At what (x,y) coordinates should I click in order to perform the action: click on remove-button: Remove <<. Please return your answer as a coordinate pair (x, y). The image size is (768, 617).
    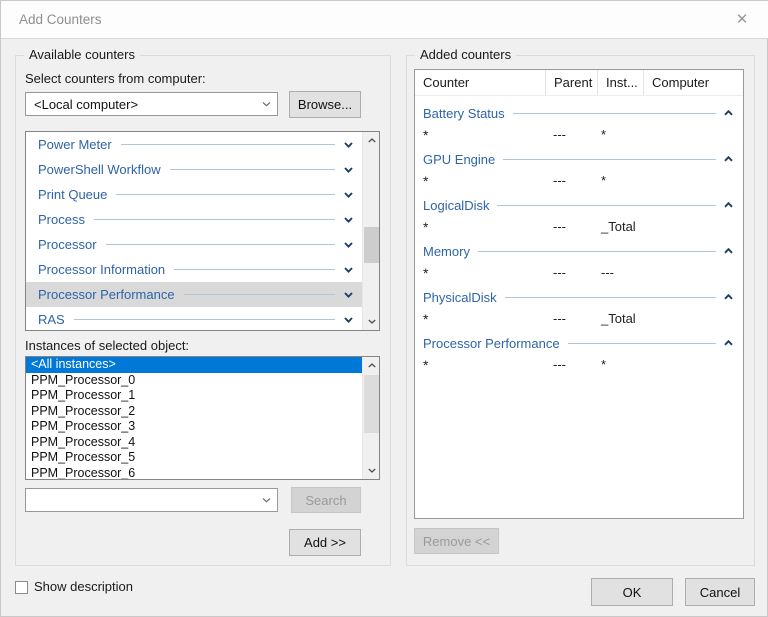
    Looking at the image, I should click on (456, 541).